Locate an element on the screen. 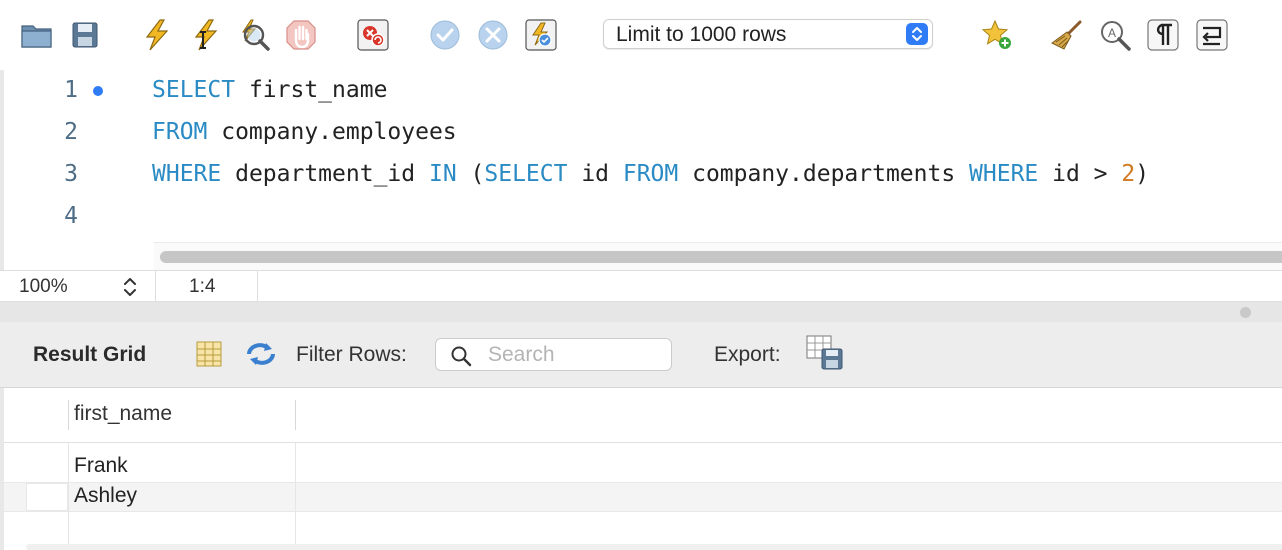 The width and height of the screenshot is (1282, 550). row-header is located at coordinates (47, 497).